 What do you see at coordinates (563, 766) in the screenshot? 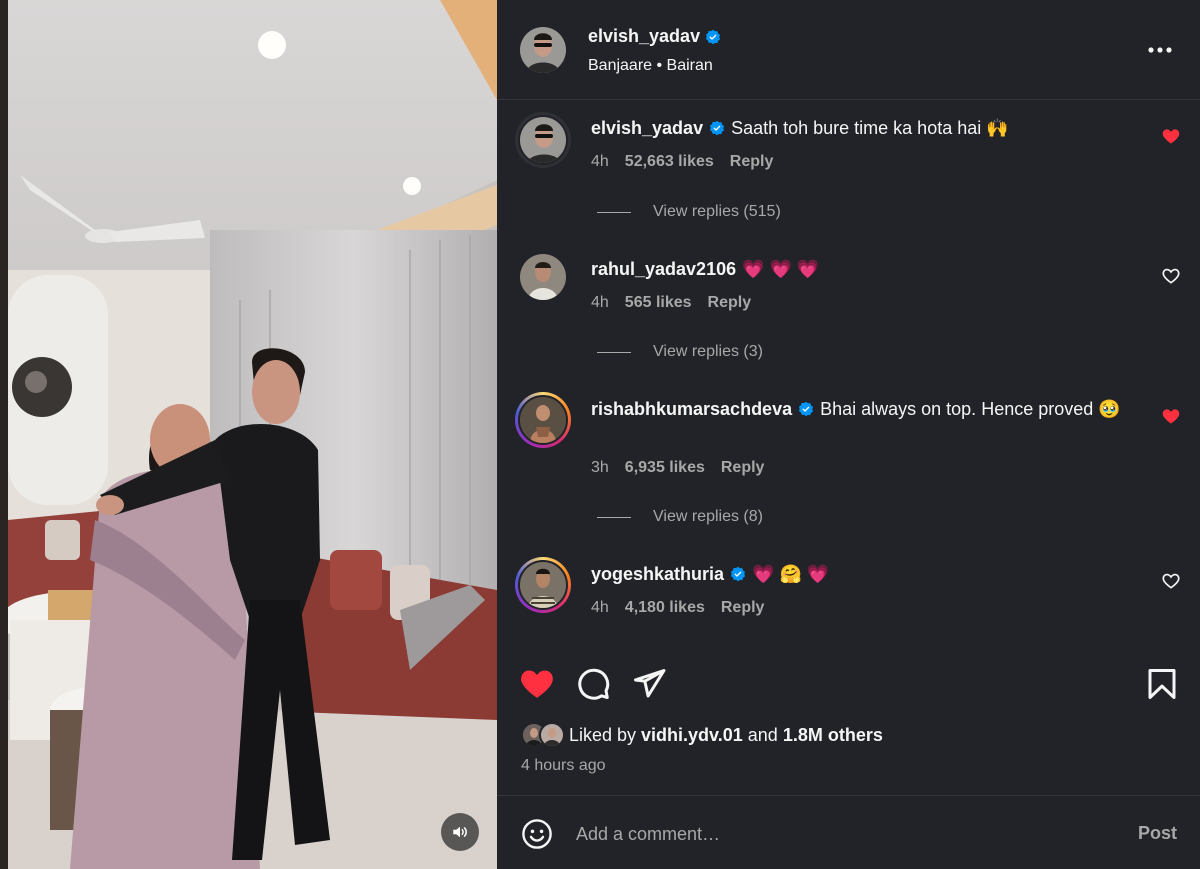
I see `post-timestamp: 4 hours ago` at bounding box center [563, 766].